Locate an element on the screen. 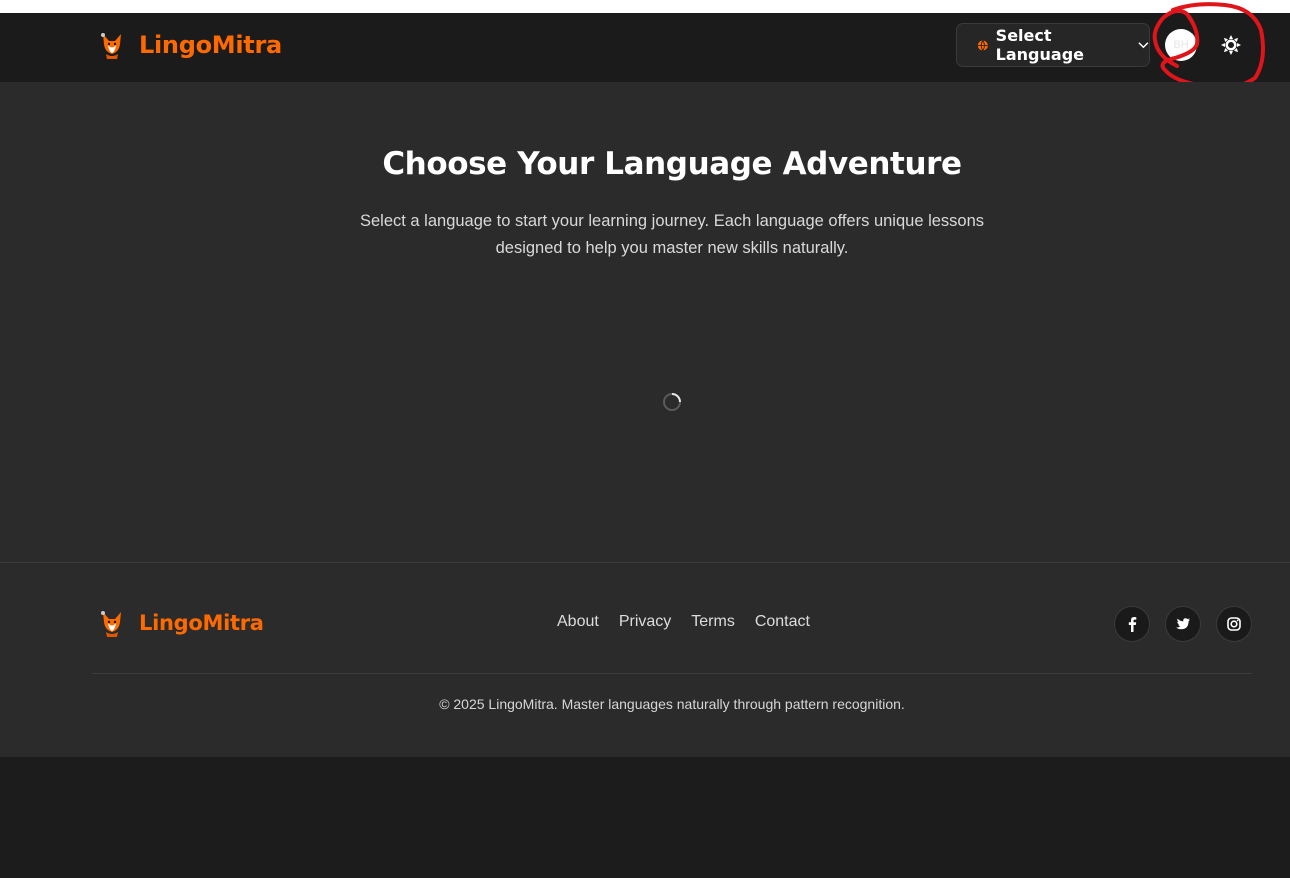 This screenshot has width=1290, height=878. footer-link-about: About is located at coordinates (578, 622).